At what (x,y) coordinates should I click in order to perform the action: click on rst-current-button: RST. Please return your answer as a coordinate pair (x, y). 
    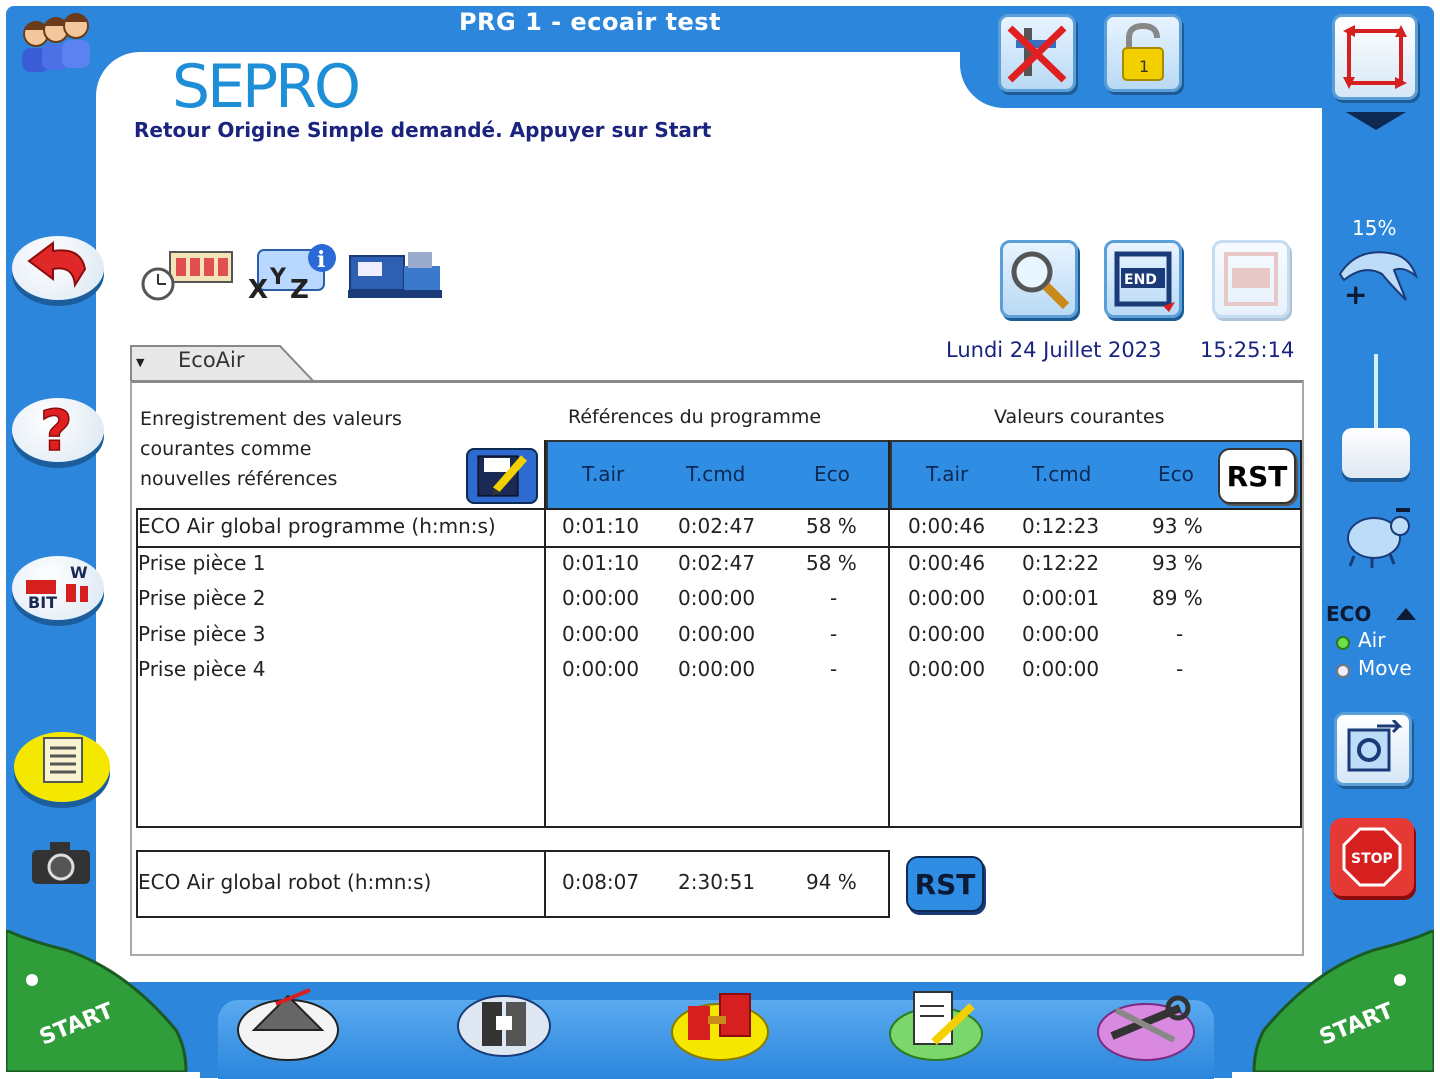
    Looking at the image, I should click on (1257, 476).